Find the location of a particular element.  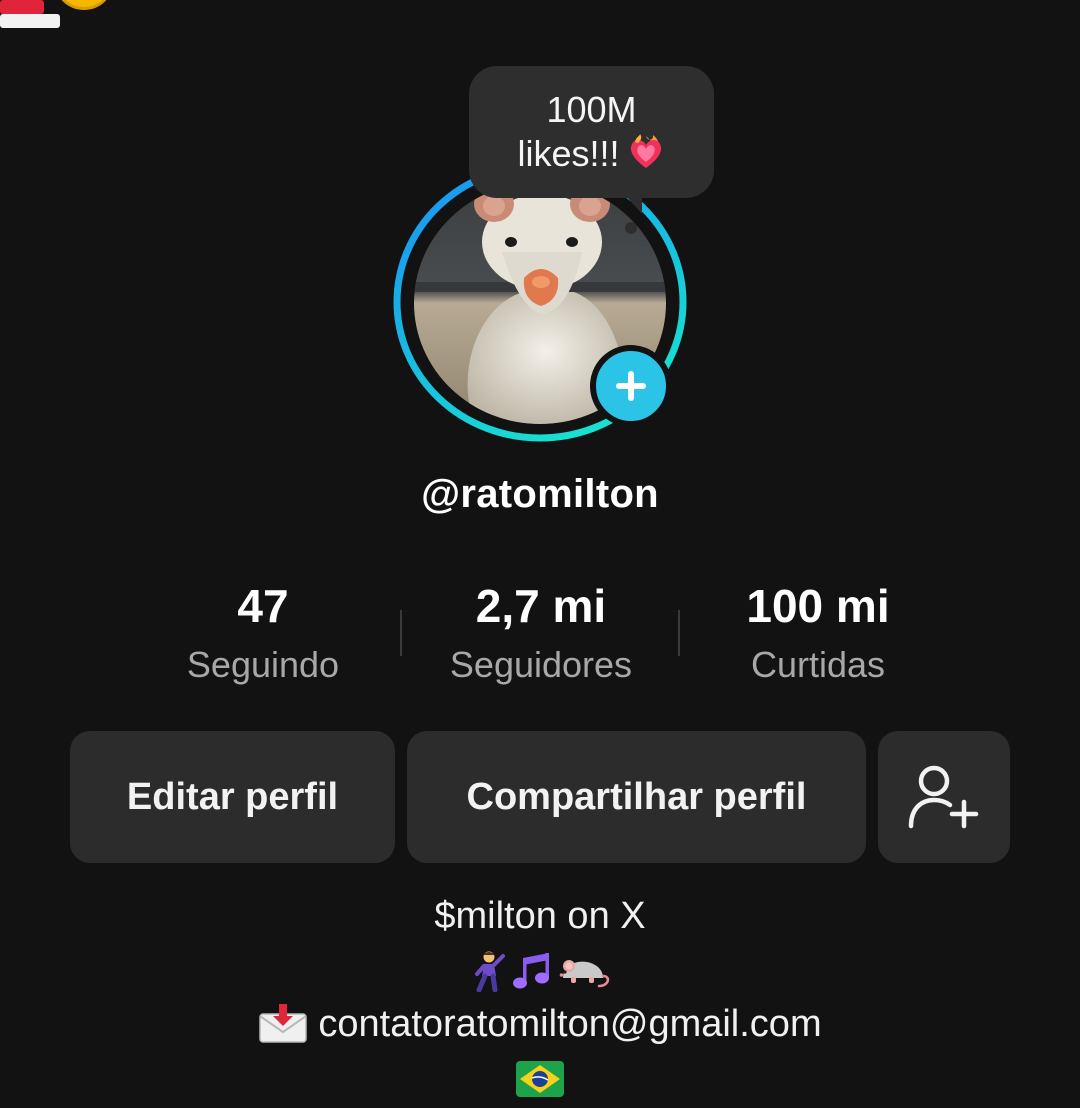

note-bubble: 100M likes!!! is located at coordinates (591, 132).